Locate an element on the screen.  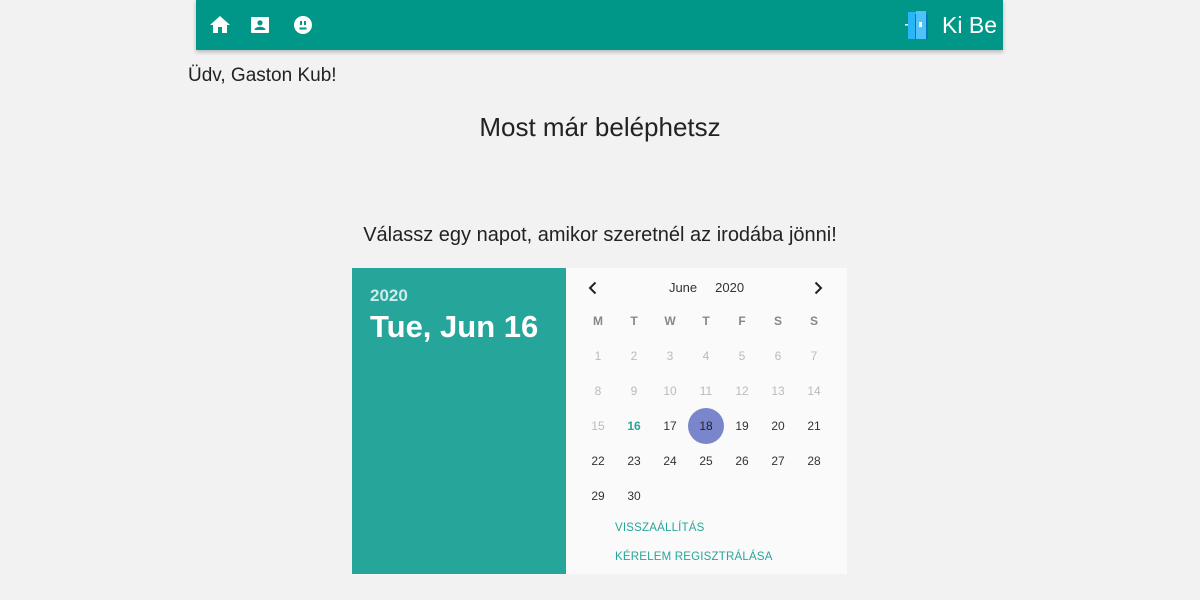
door-logo-icon is located at coordinates (917, 25).